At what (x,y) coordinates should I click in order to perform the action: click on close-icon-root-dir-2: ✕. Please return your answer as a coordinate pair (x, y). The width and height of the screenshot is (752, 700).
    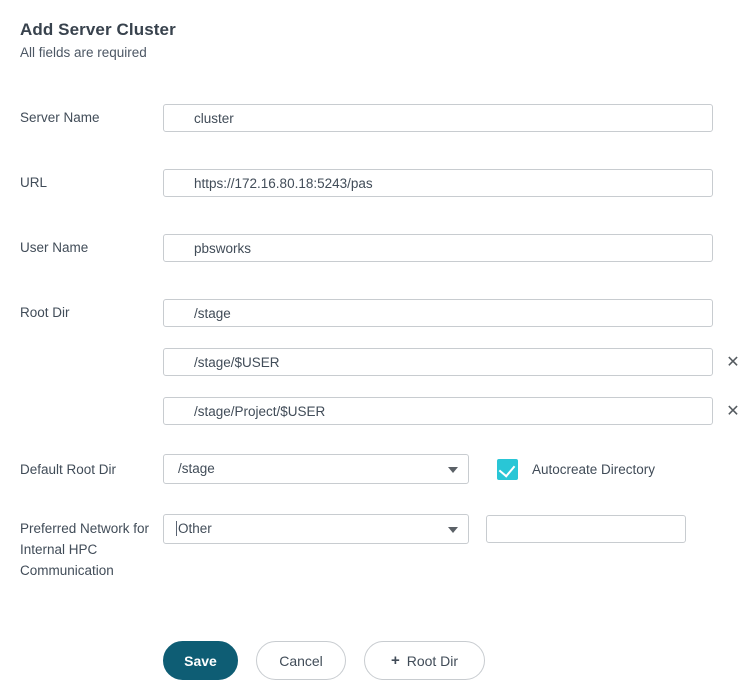
    Looking at the image, I should click on (733, 411).